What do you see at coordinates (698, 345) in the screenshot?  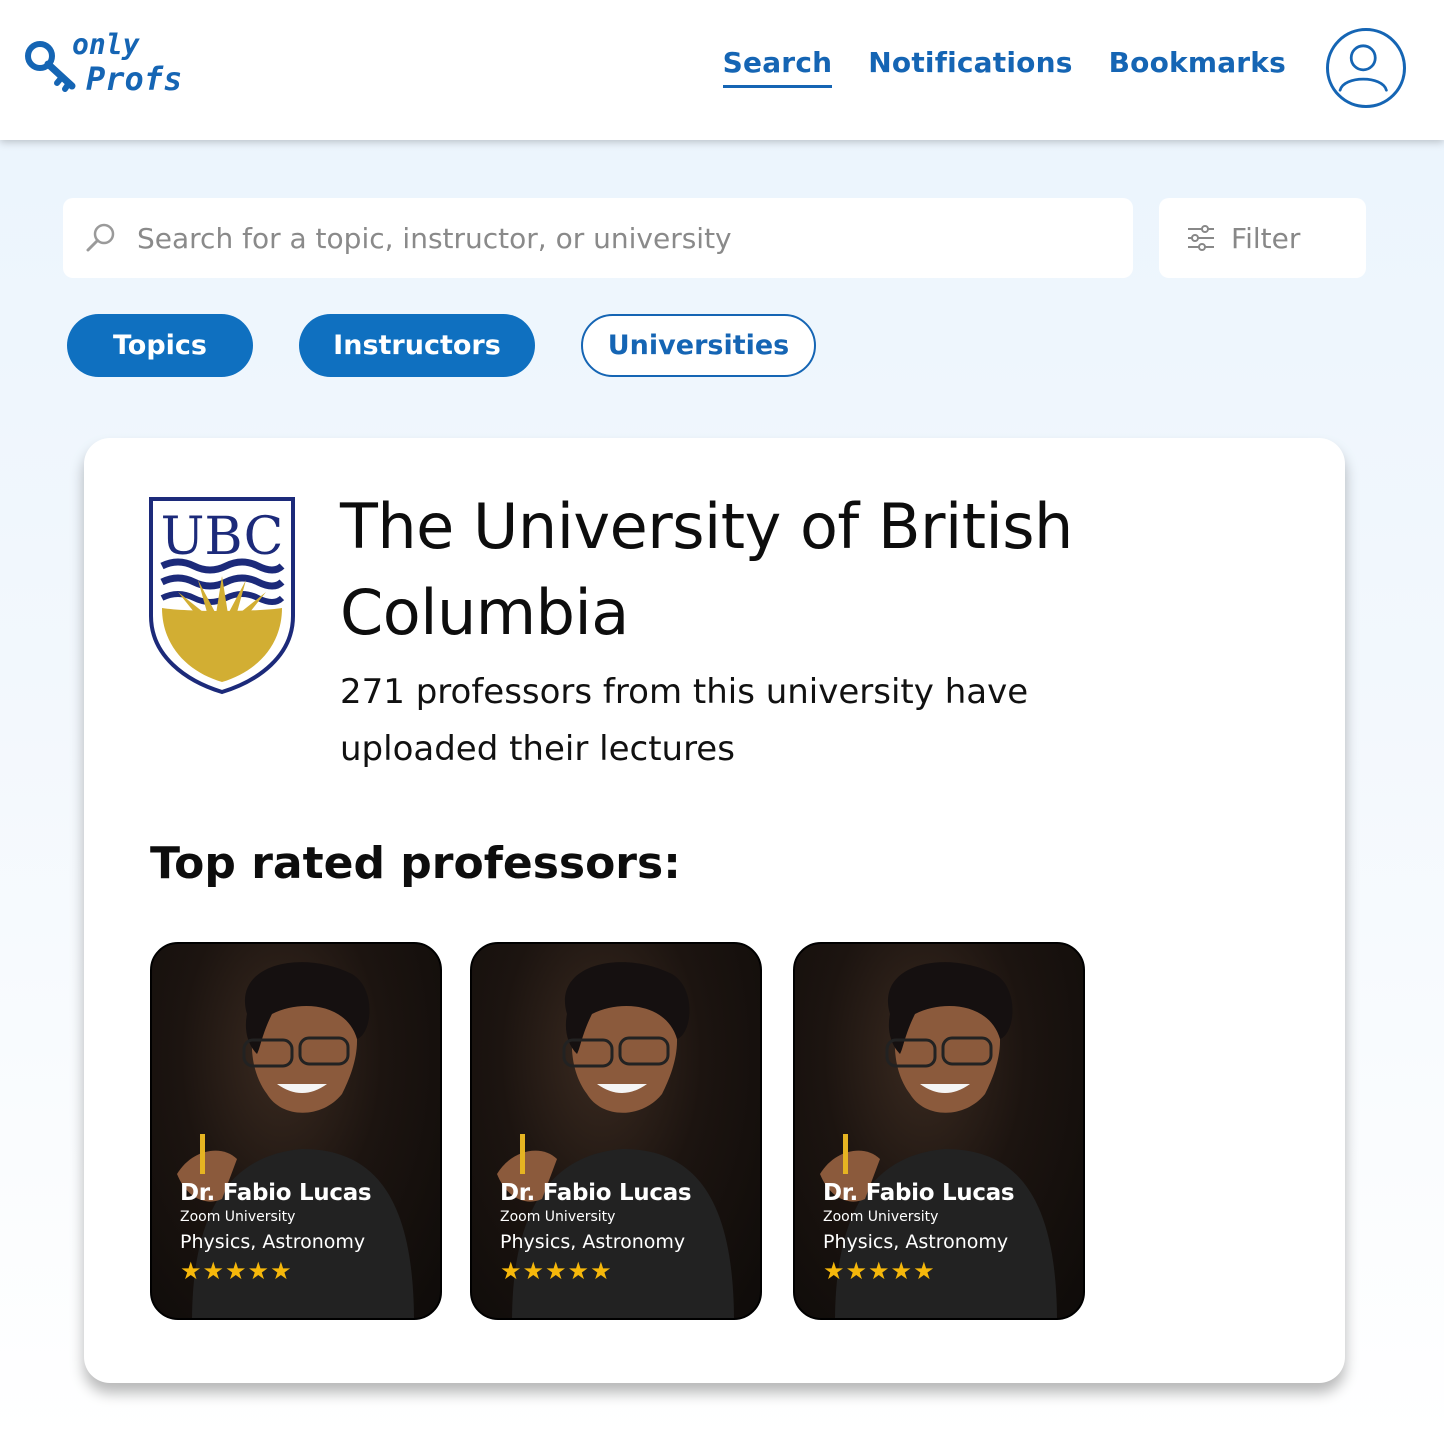 I see `tab-universities: Universities` at bounding box center [698, 345].